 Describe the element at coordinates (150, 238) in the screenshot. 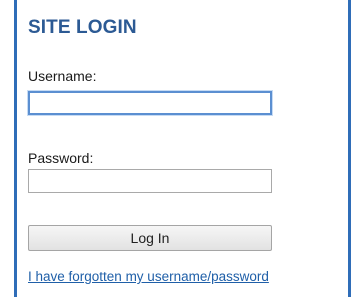

I see `log-in-button: Log In` at that location.